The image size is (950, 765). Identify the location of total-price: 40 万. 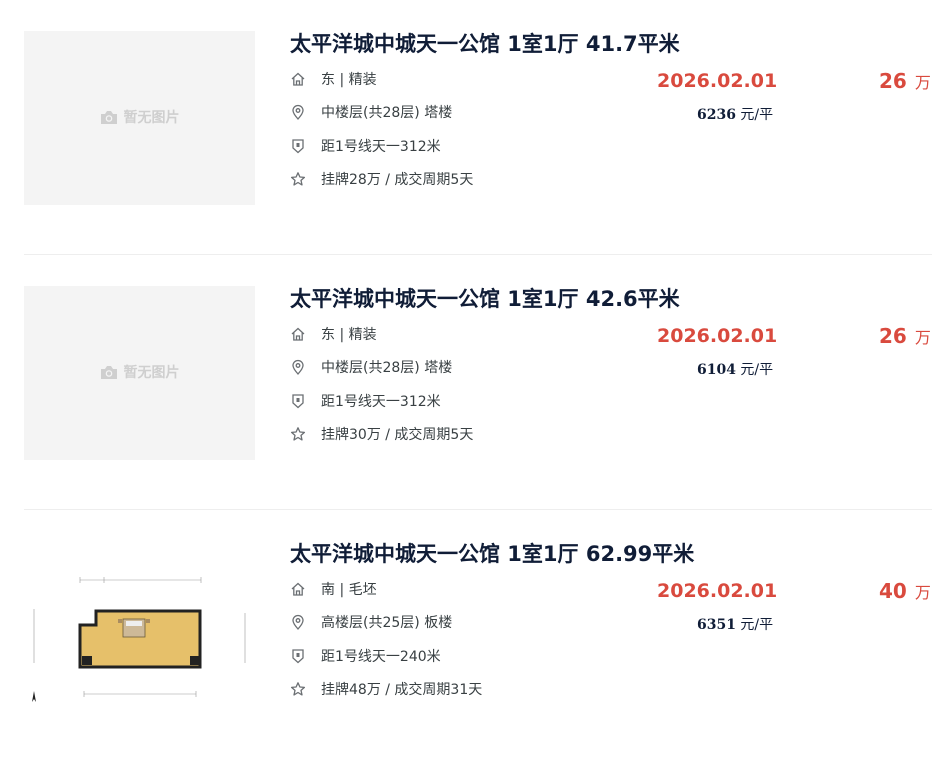
(905, 591).